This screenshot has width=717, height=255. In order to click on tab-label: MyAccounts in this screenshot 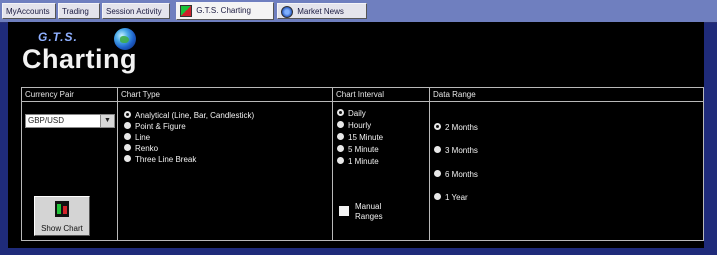, I will do `click(28, 11)`.